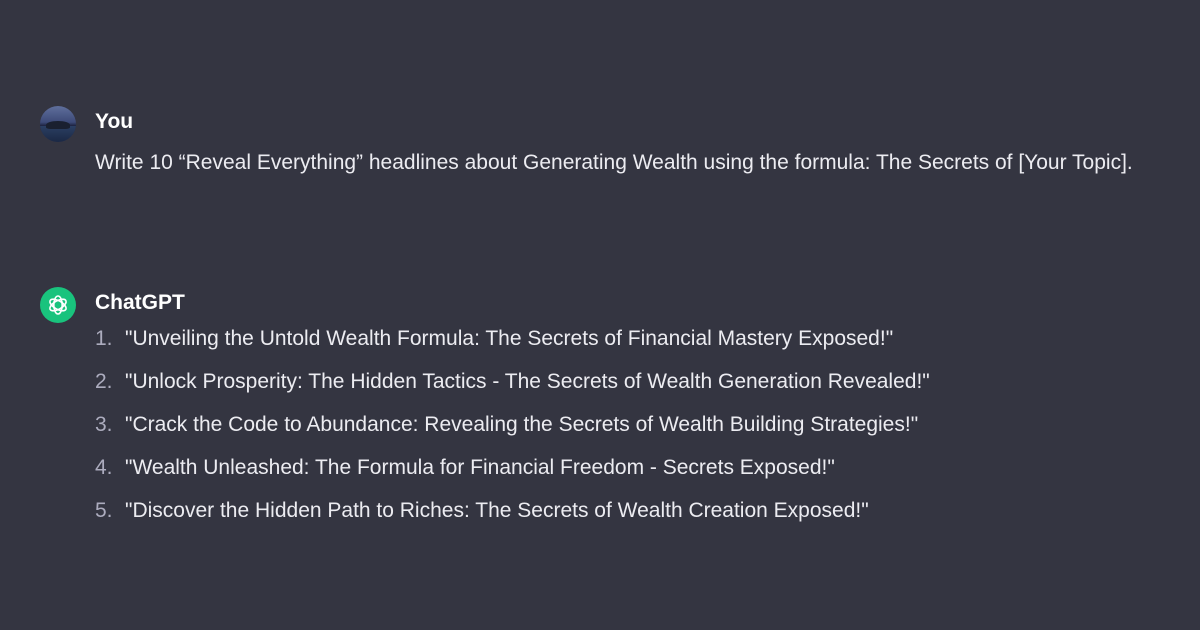 The height and width of the screenshot is (630, 1200). I want to click on list-item-number: 1., so click(104, 338).